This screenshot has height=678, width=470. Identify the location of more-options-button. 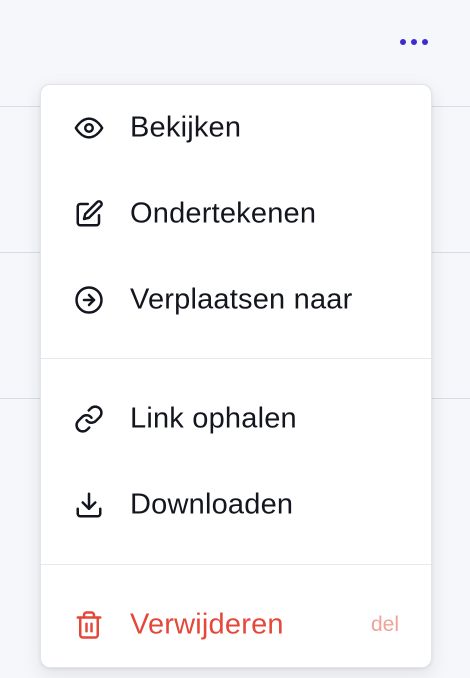
(414, 42).